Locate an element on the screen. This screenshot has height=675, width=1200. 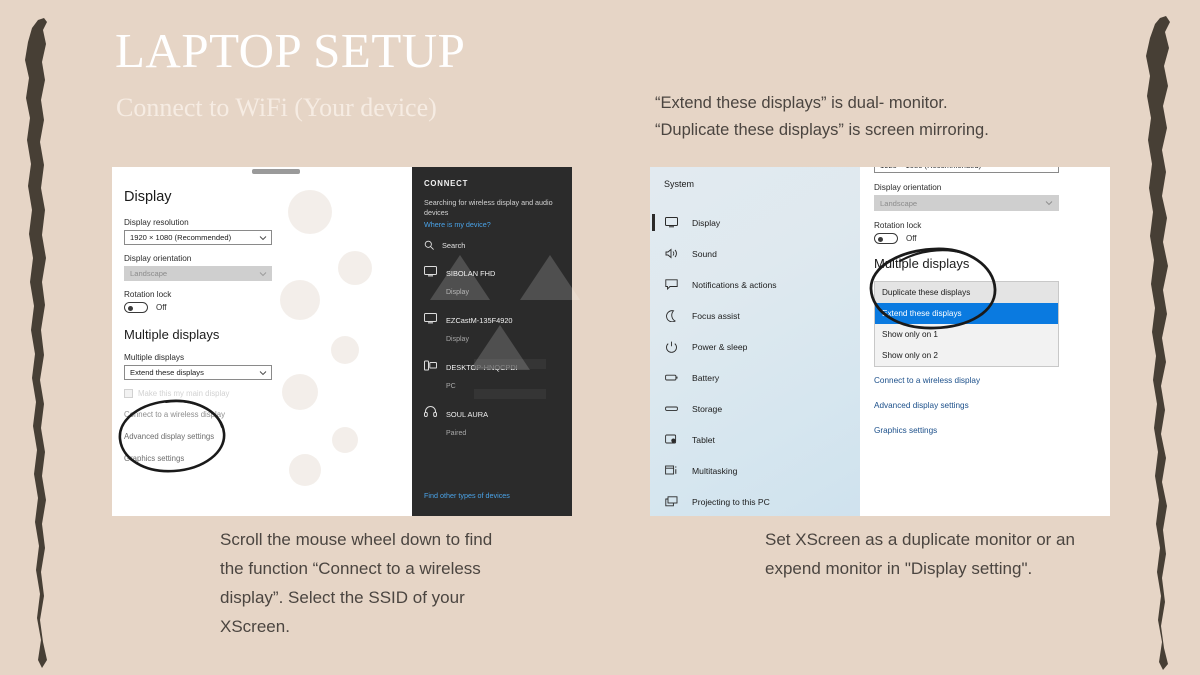
resolution-label: Display resolution is located at coordinates (156, 222).